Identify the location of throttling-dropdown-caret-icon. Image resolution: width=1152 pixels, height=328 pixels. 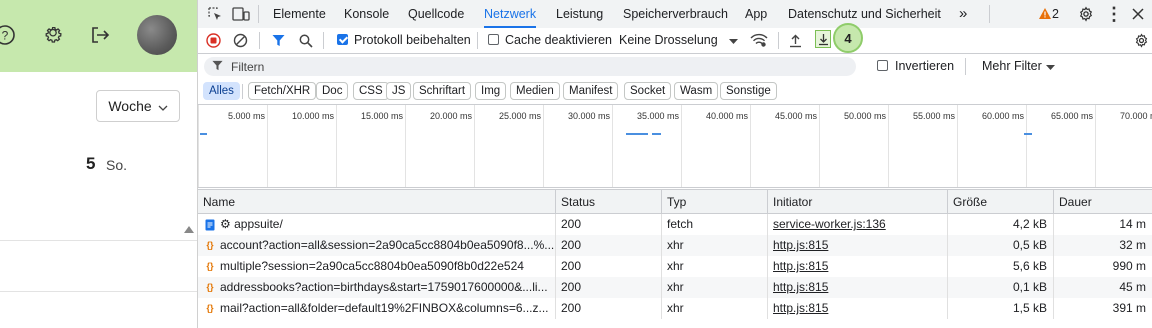
(733, 41).